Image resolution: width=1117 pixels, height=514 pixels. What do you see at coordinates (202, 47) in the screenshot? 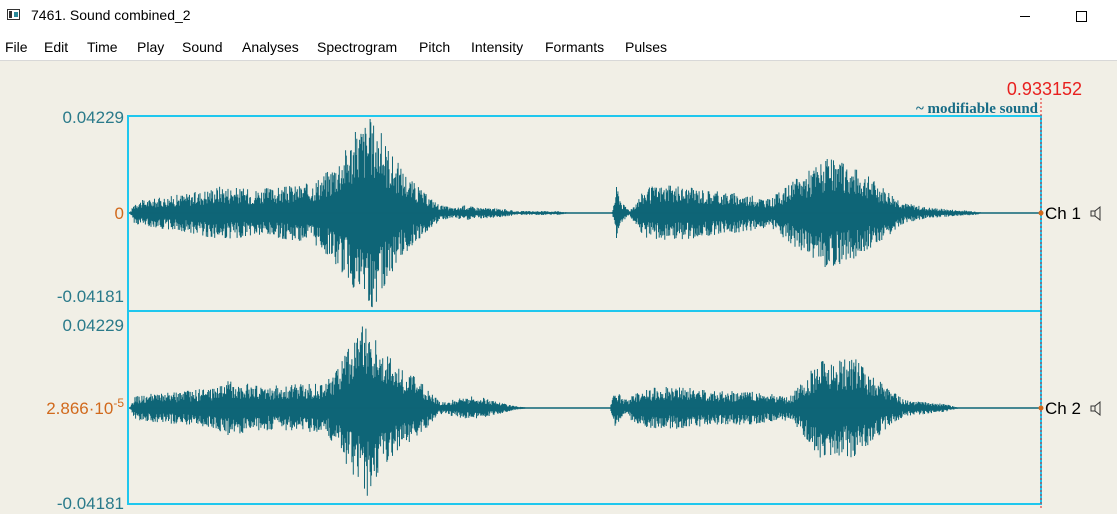
I see `menu-sound: Sound` at bounding box center [202, 47].